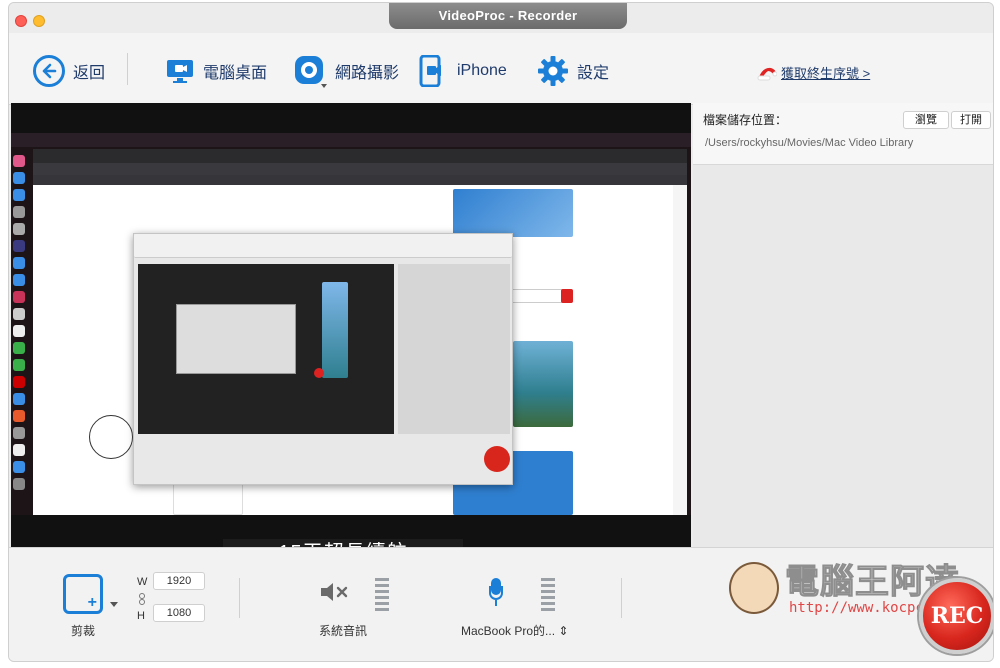  What do you see at coordinates (142, 599) in the screenshot?
I see `link-chain-icon` at bounding box center [142, 599].